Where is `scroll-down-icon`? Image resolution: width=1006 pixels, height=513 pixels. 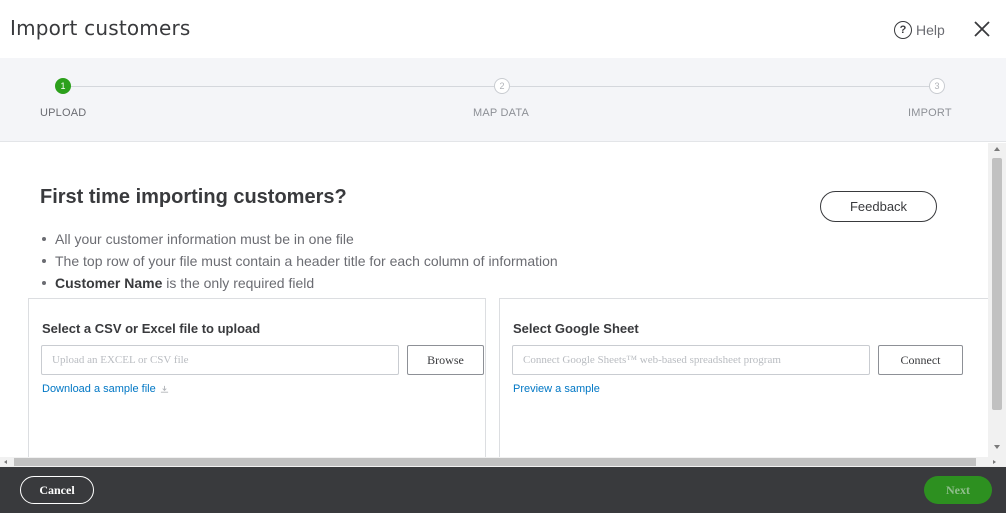 scroll-down-icon is located at coordinates (997, 447).